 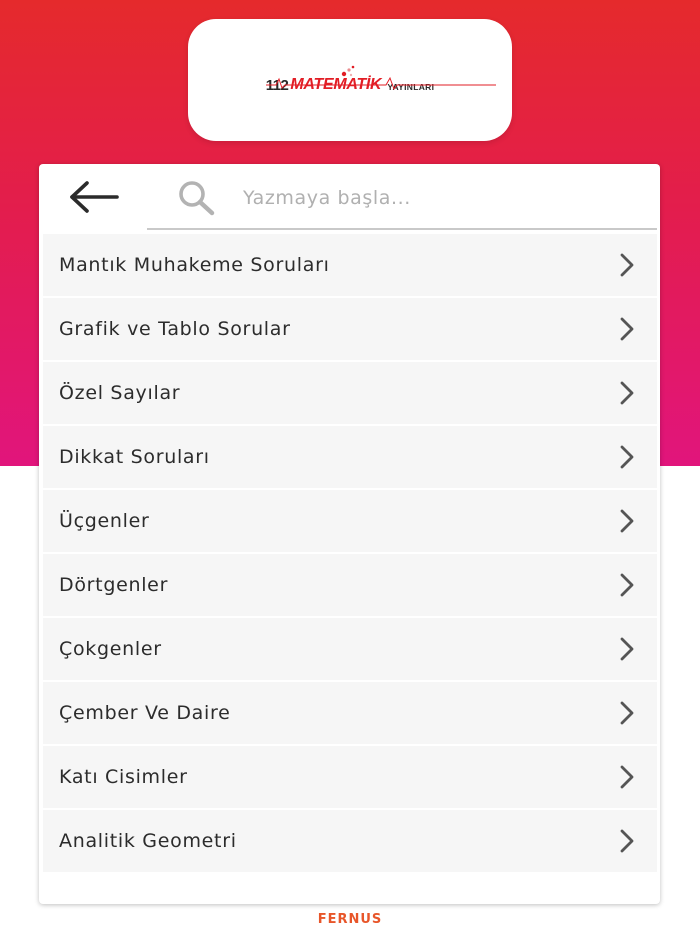 I want to click on list-item-label: Dörtgenler, so click(x=114, y=585).